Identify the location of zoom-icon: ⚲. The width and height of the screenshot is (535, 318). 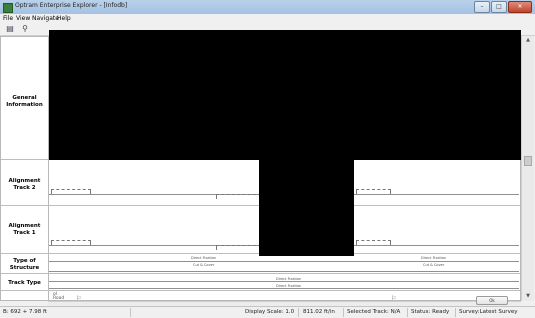
(25, 28).